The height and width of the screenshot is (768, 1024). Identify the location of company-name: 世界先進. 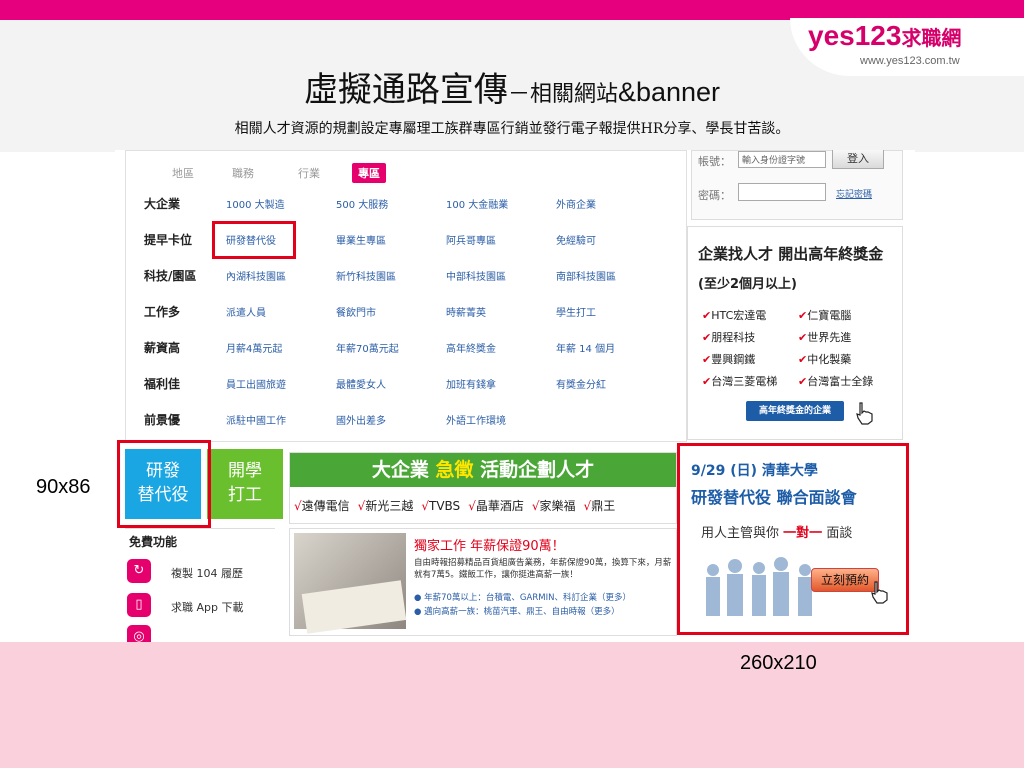
(829, 337).